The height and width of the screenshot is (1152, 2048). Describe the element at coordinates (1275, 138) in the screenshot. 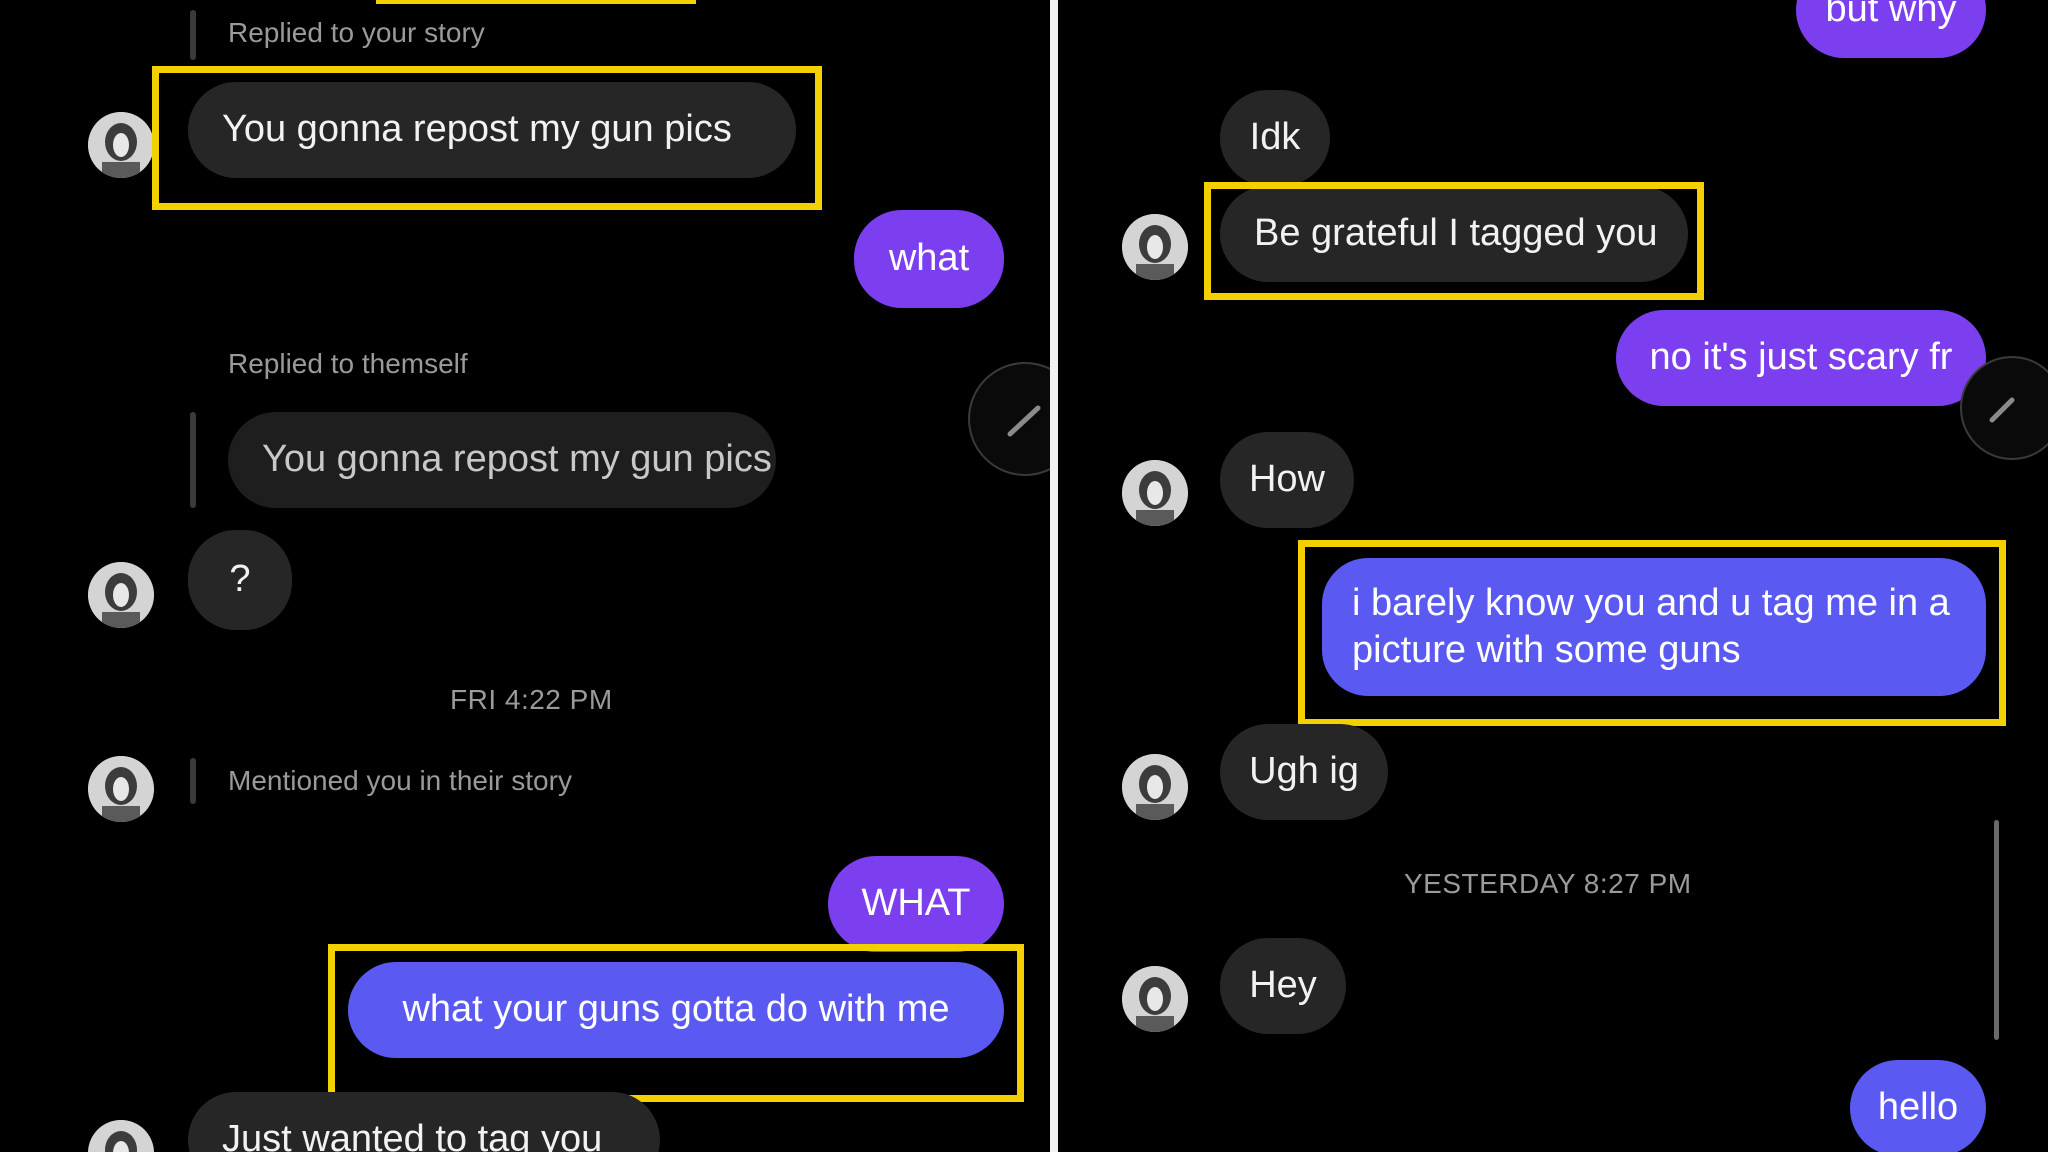

I see `incoming-message: Idk` at that location.